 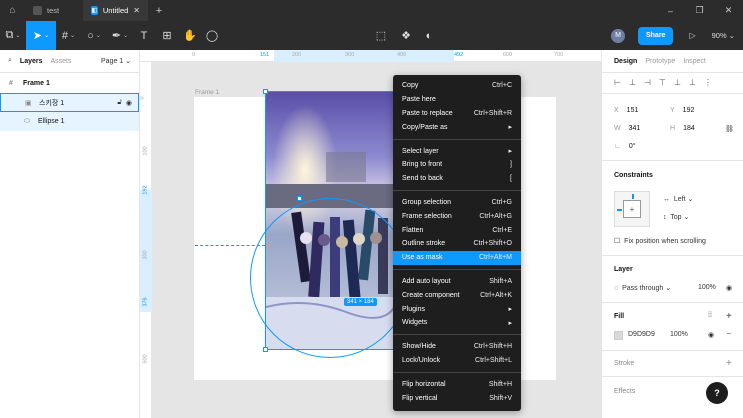 What do you see at coordinates (660, 61) in the screenshot?
I see `tab-prototype: Prototype` at bounding box center [660, 61].